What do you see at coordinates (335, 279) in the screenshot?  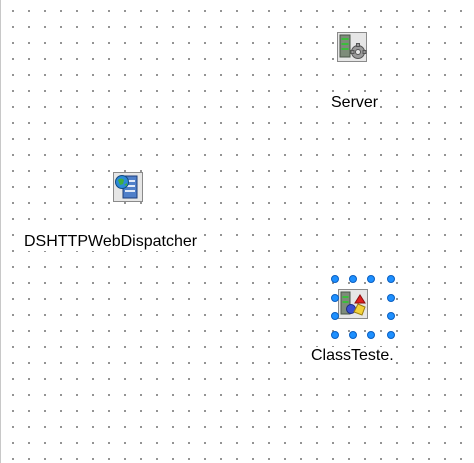 I see `selection-handle-top-left` at bounding box center [335, 279].